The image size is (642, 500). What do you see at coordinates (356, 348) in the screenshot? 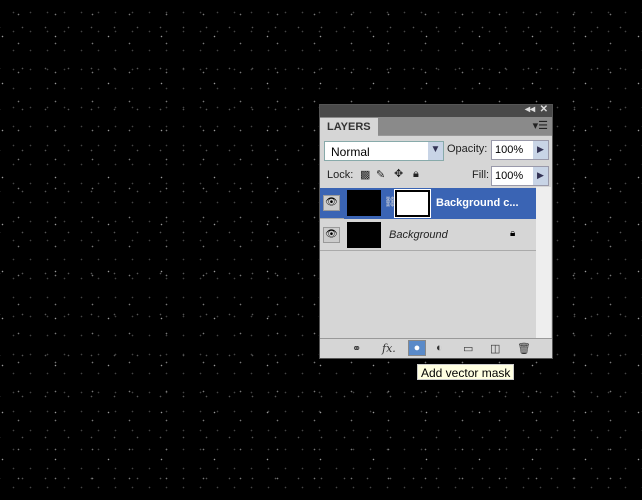
I see `link-layers-icon: ⚭` at bounding box center [356, 348].